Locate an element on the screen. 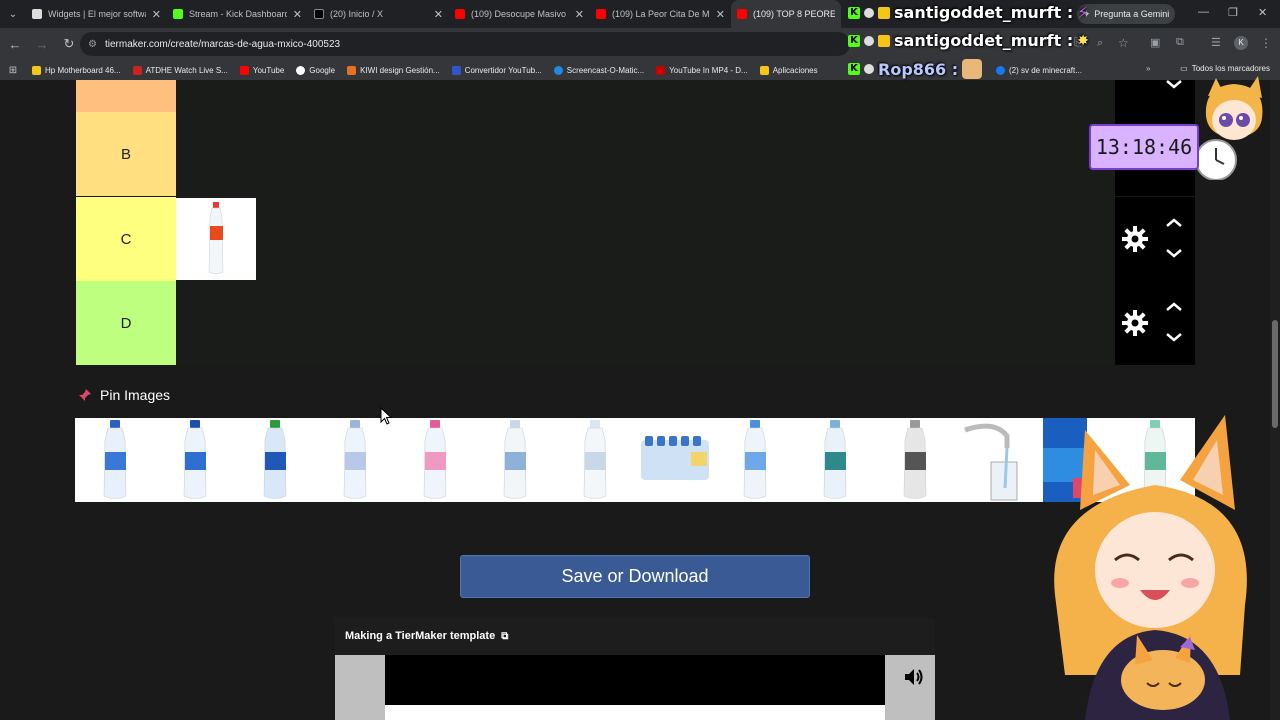 This screenshot has height=720, width=1280. pool-item-faucet-glass is located at coordinates (995, 460).